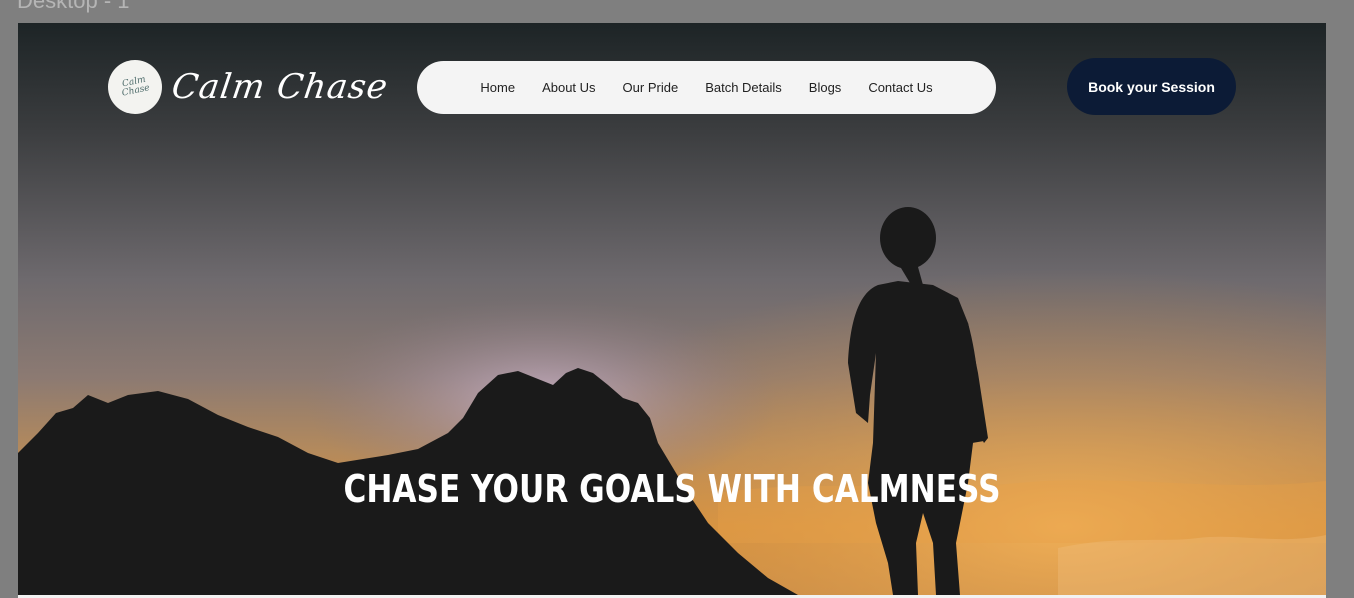 The image size is (1354, 598). Describe the element at coordinates (1151, 86) in the screenshot. I see `book-session-button: Book your Session` at that location.